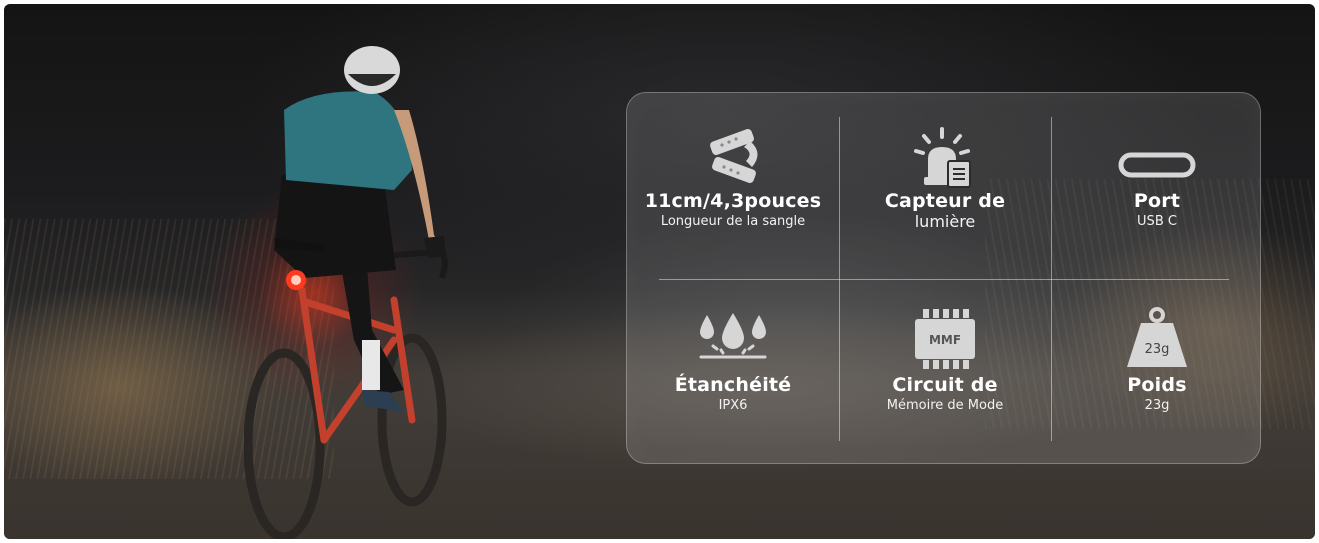  What do you see at coordinates (1157, 179) in the screenshot?
I see `spec-usb-port: Port USB C` at bounding box center [1157, 179].